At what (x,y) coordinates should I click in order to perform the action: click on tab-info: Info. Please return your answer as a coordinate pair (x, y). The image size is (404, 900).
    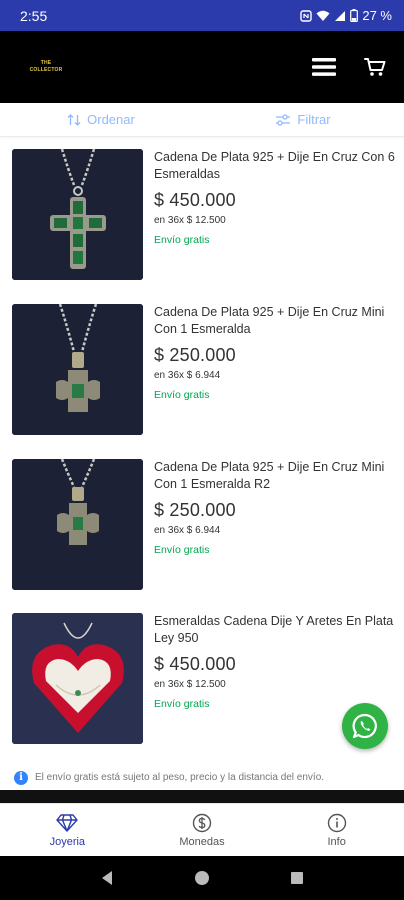
    Looking at the image, I should click on (336, 830).